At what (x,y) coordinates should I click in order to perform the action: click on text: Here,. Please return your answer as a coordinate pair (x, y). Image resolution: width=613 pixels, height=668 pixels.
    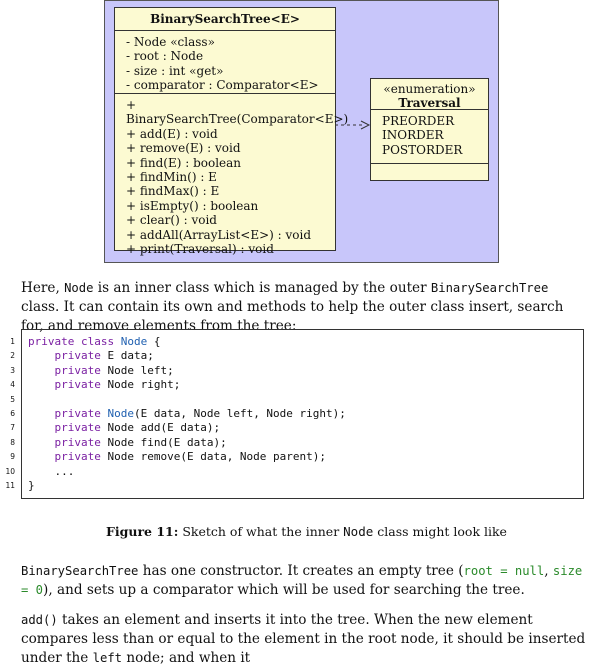
    Looking at the image, I should click on (43, 288).